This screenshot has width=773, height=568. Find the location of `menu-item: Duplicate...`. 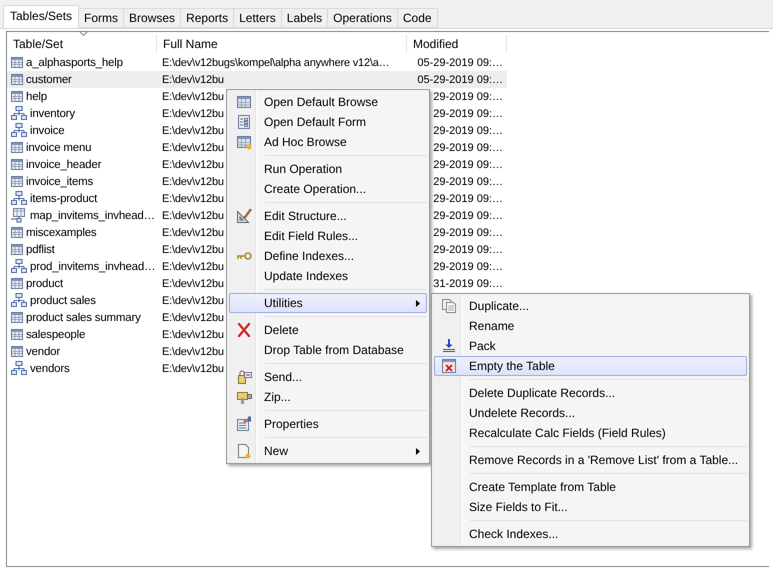

menu-item: Duplicate... is located at coordinates (590, 306).